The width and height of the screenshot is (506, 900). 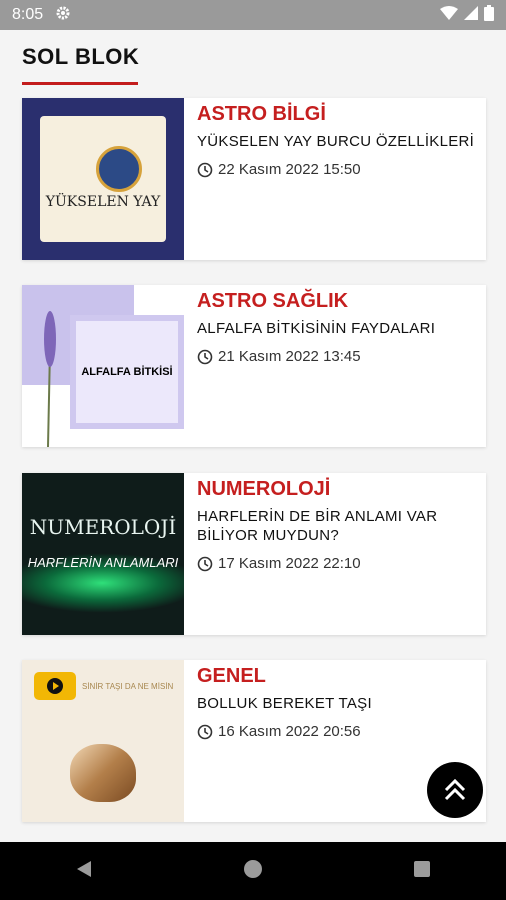 I want to click on article-date-text: 17 Kasım 2022 22:10, so click(x=289, y=563).